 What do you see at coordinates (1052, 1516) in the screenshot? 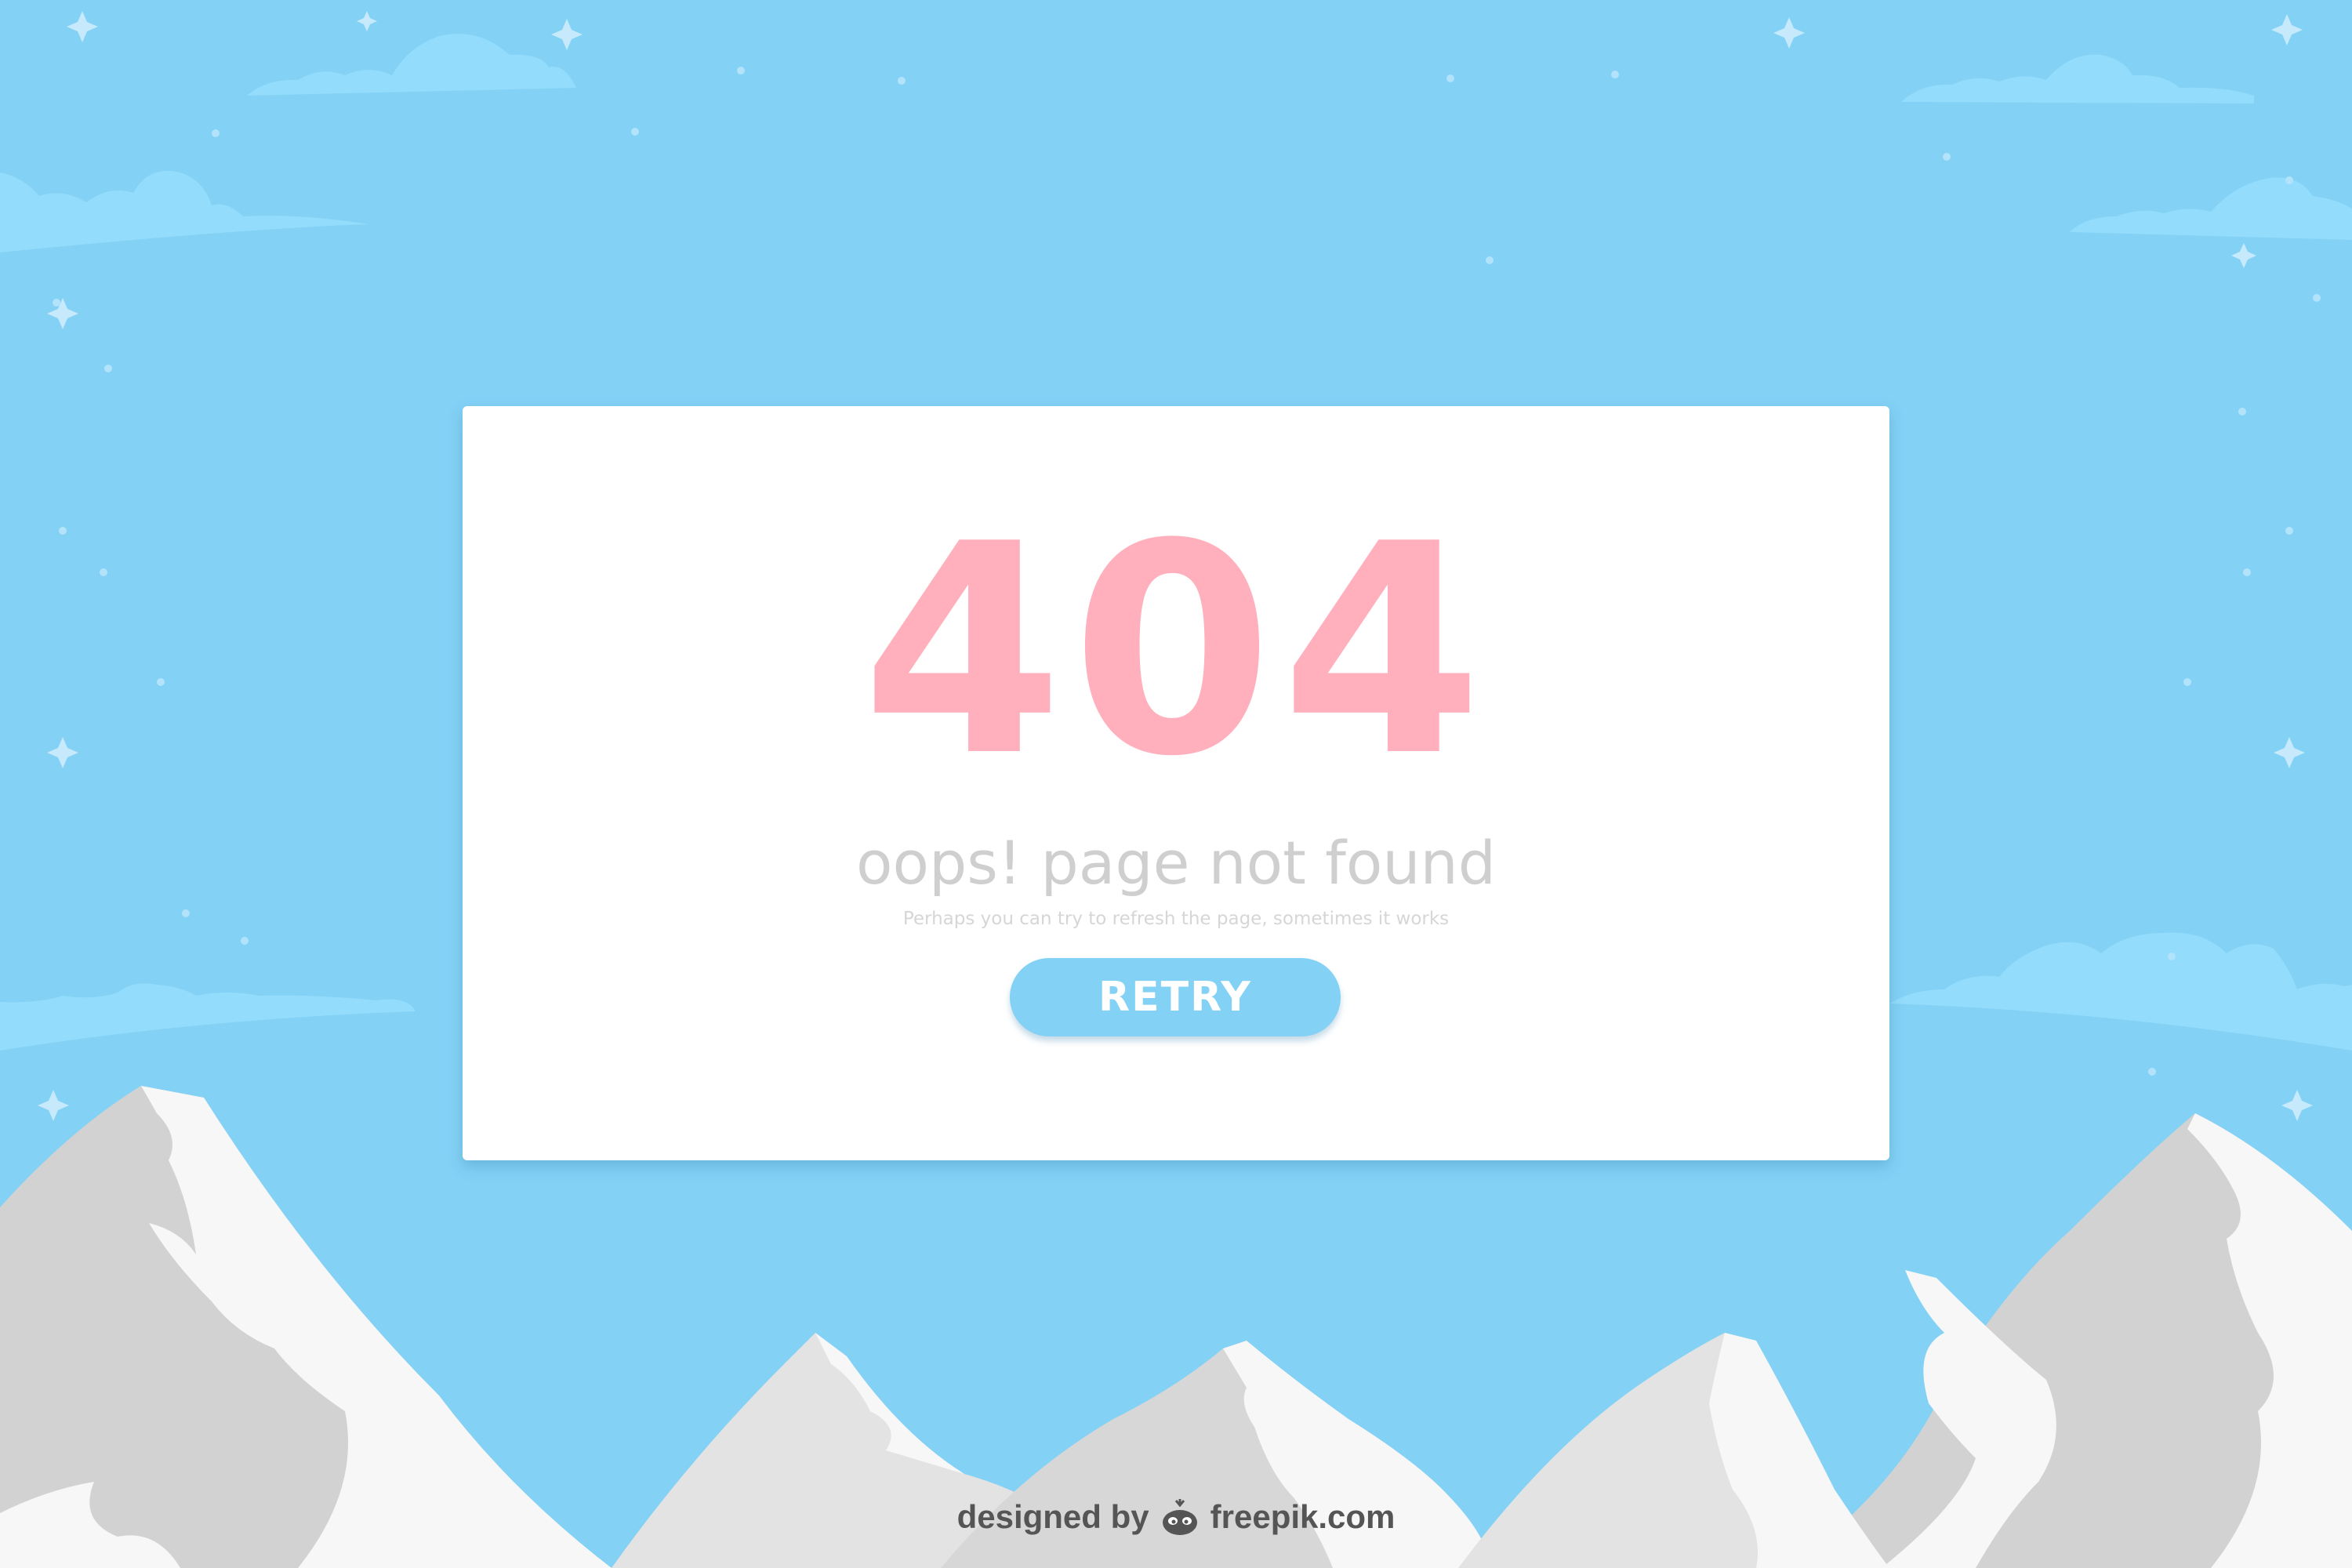
I see `credit-designed-by: designed by` at bounding box center [1052, 1516].